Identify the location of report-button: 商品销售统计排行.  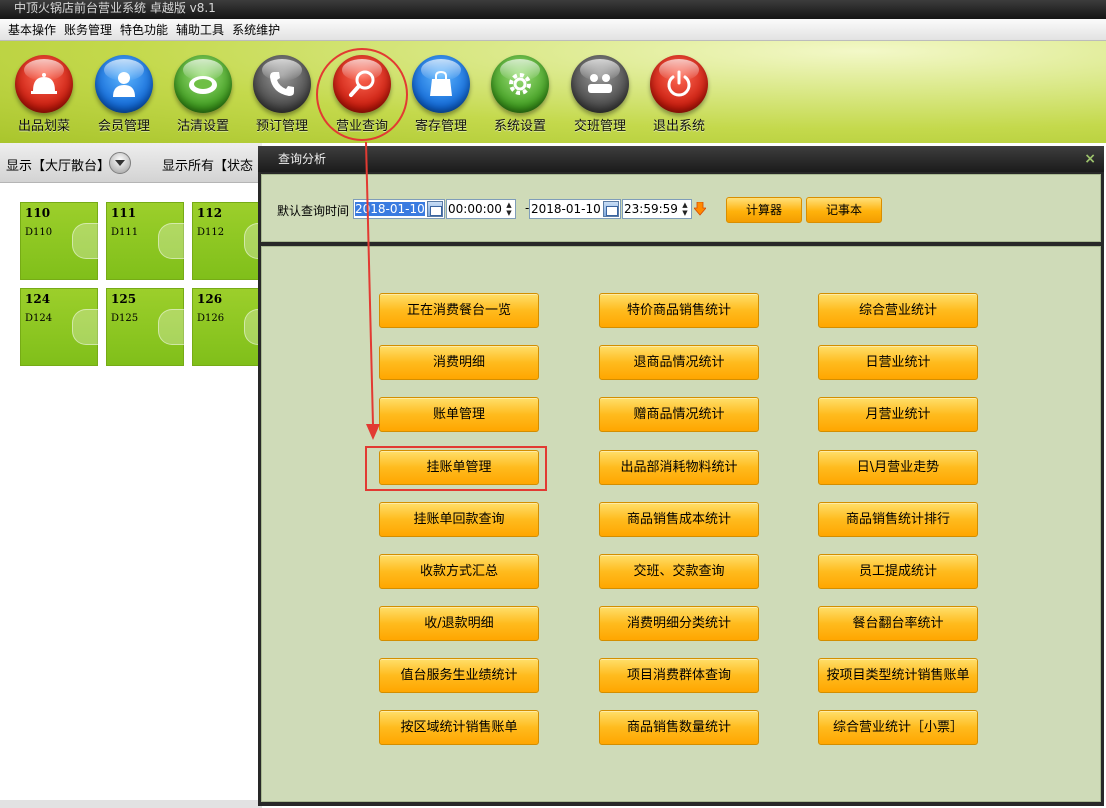
(898, 519).